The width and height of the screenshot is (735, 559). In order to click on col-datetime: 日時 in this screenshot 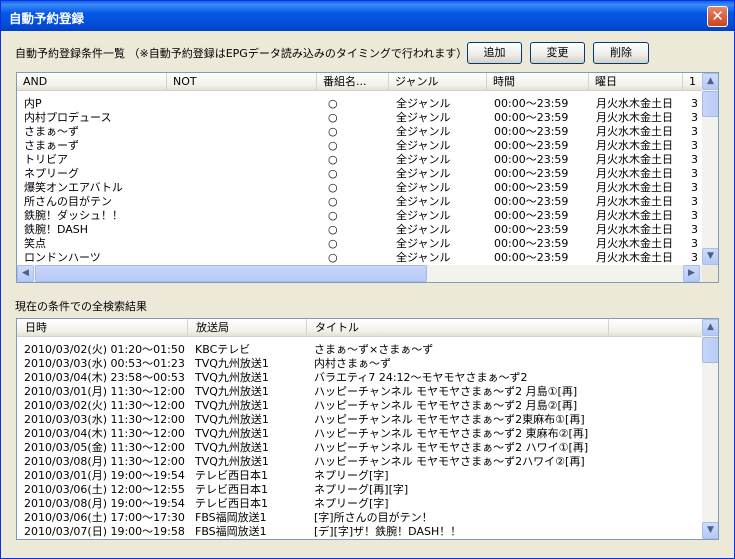, I will do `click(102, 328)`.